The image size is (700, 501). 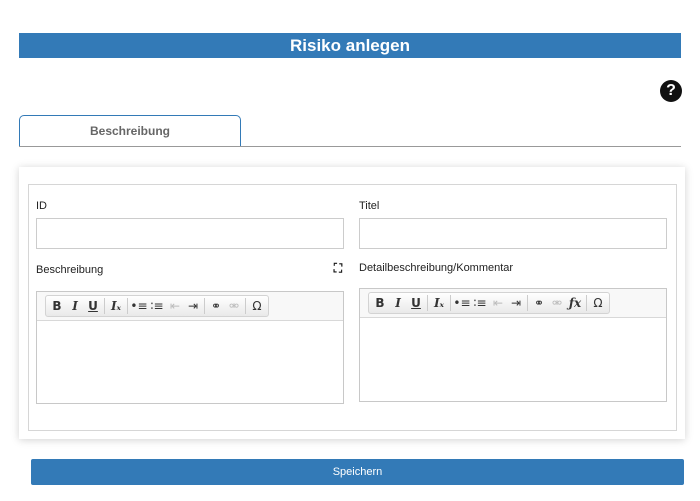 I want to click on page-title: Risiko anlegen, so click(x=350, y=45).